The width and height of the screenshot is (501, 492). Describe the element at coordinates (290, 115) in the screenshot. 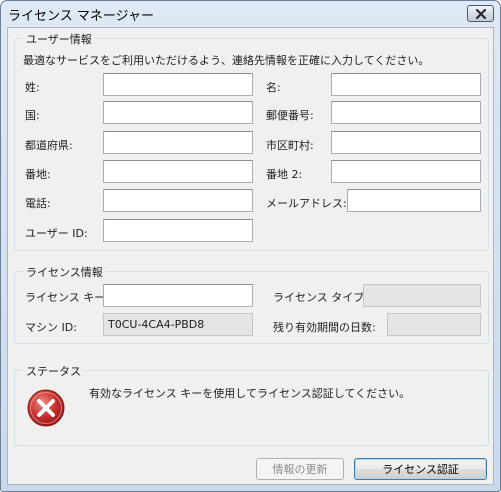

I see `postal-code-label: 郵便番号:` at that location.